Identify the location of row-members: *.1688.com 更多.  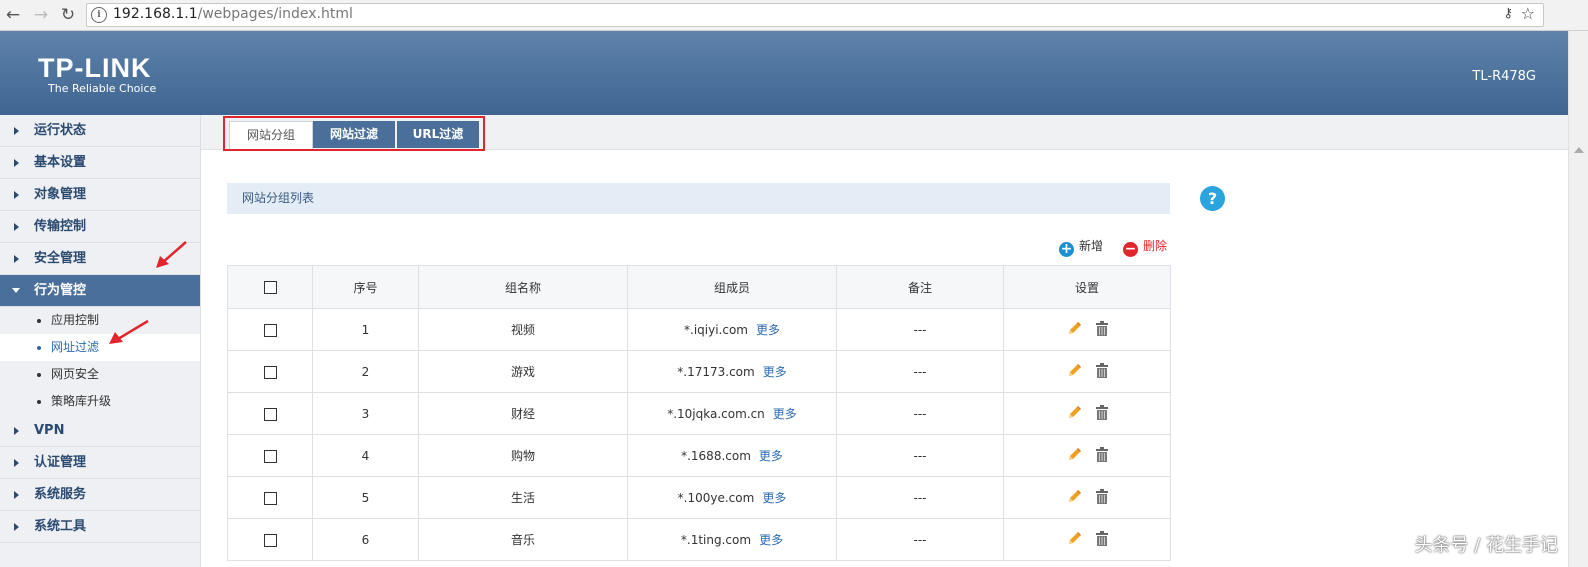
(732, 455).